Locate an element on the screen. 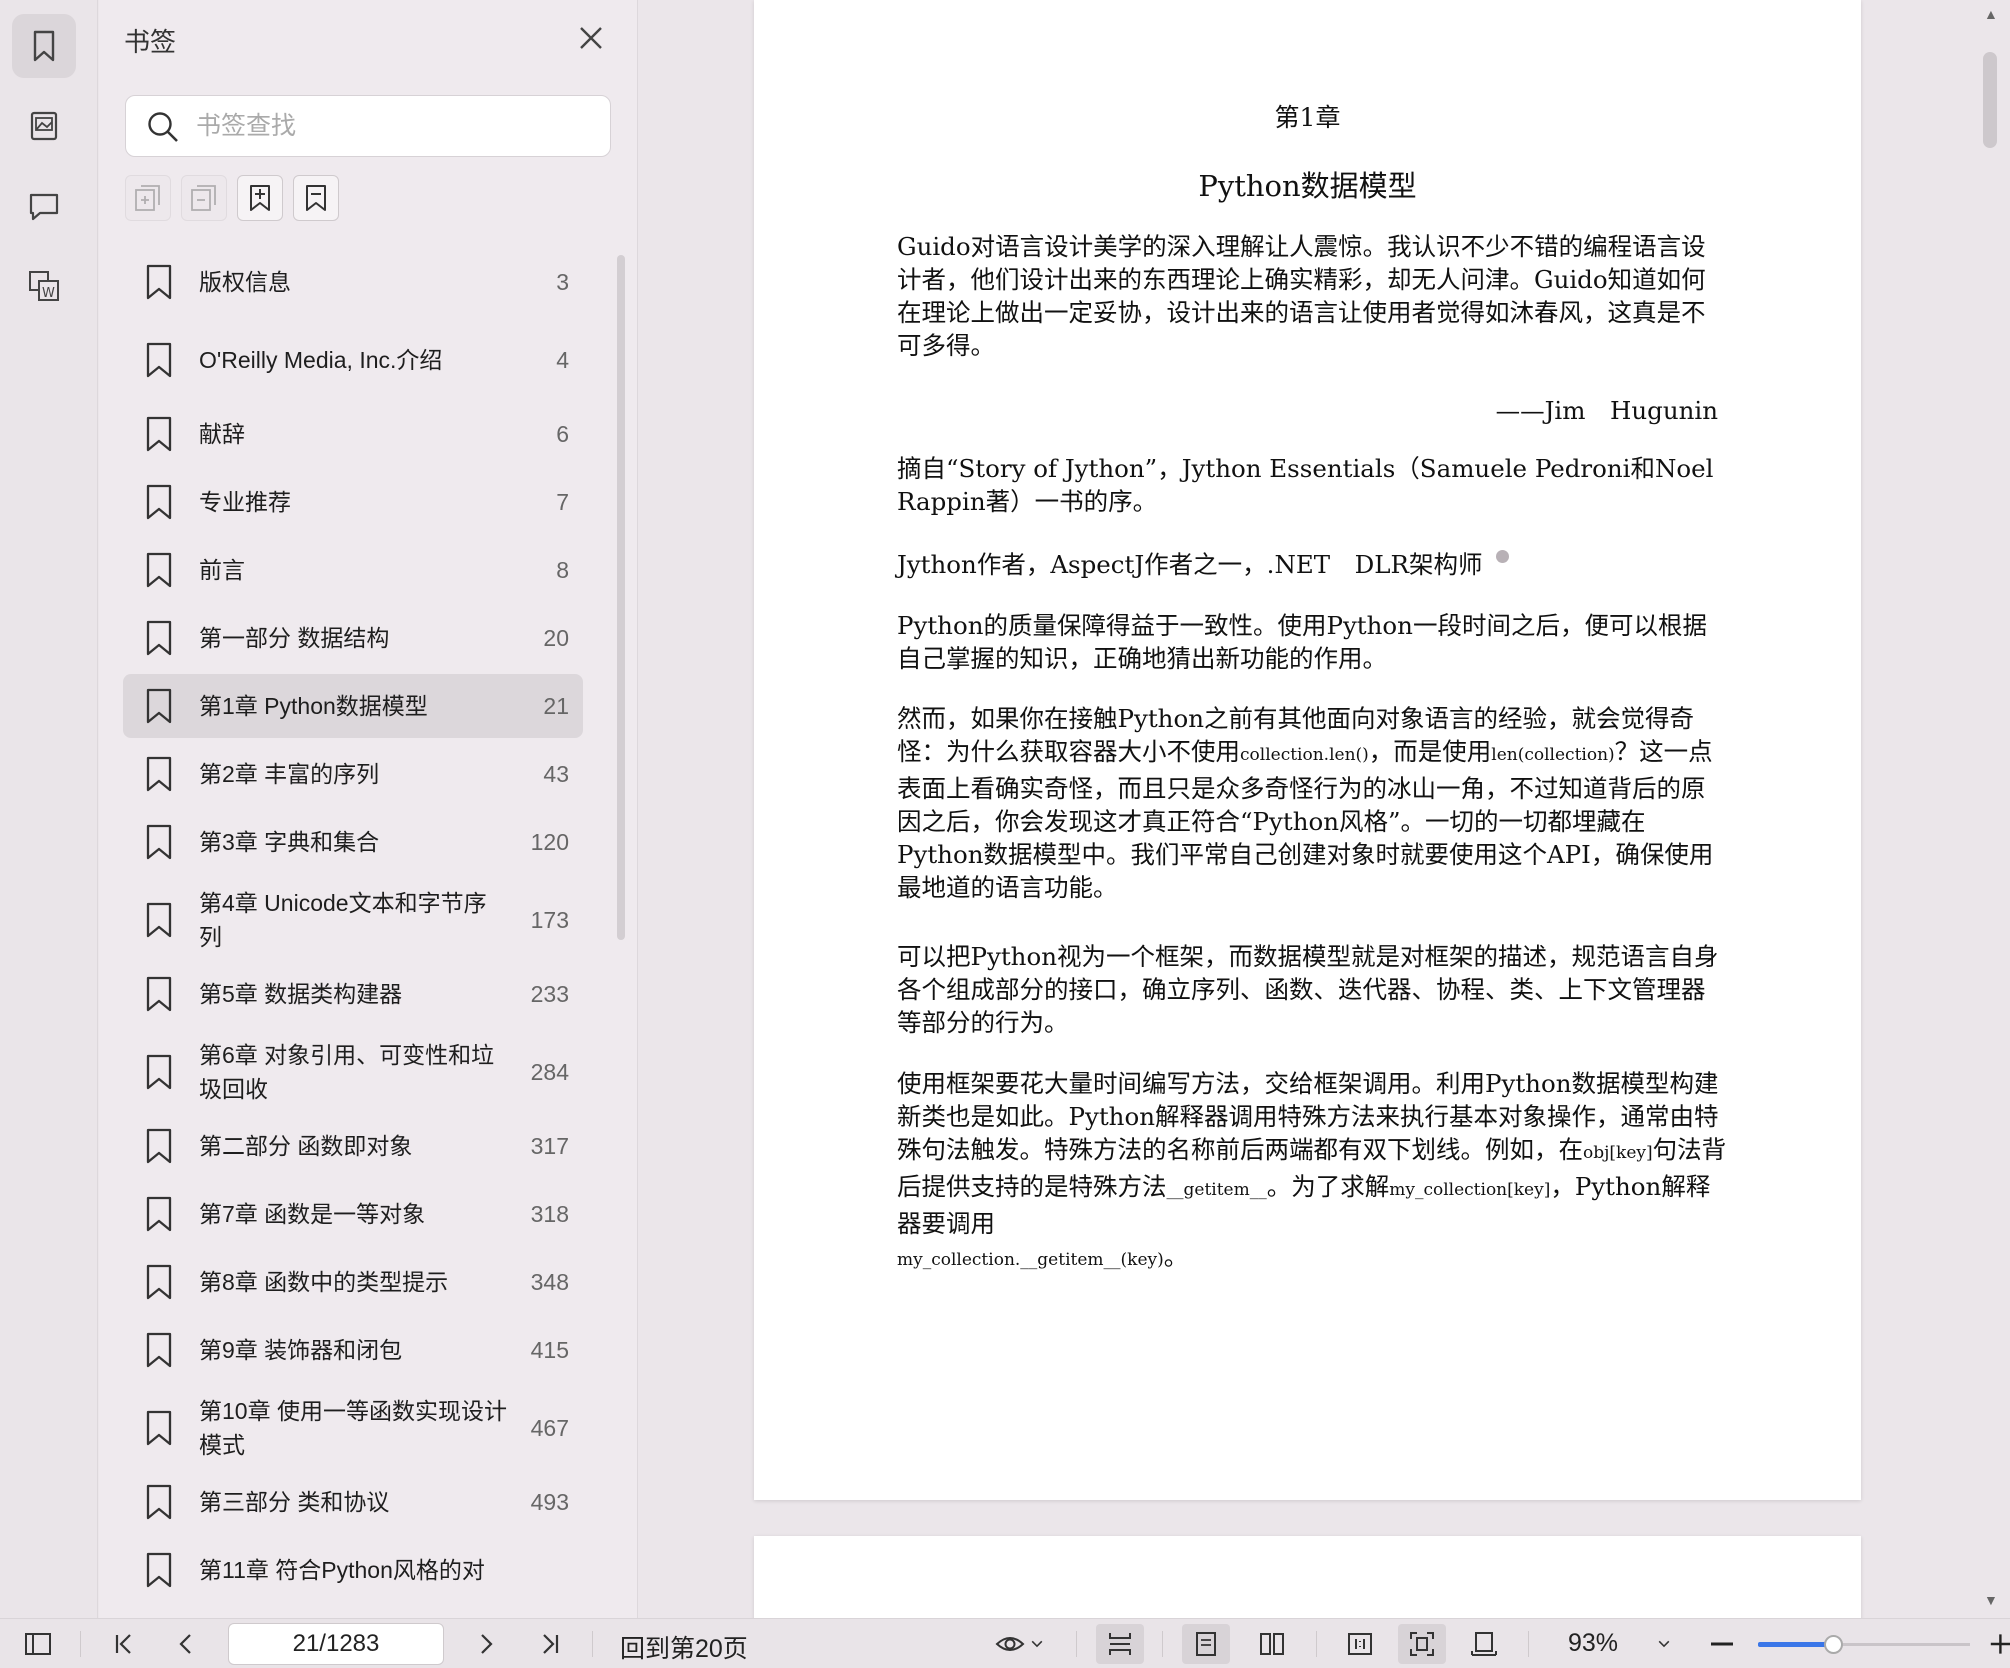 This screenshot has height=1668, width=2010. bookmark-item: 第一部分 数据结构 20 is located at coordinates (353, 638).